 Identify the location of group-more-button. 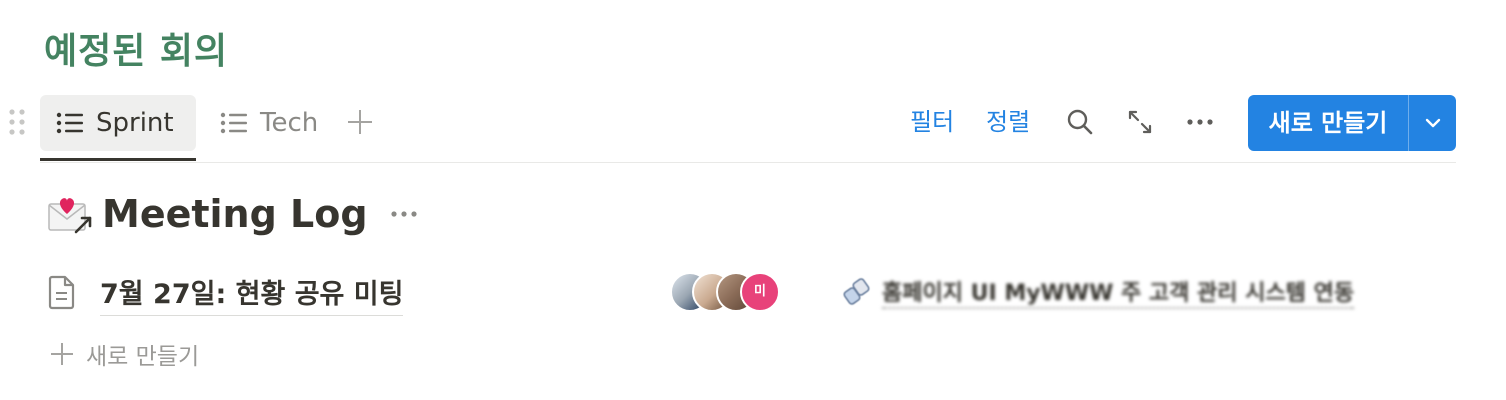
(404, 214).